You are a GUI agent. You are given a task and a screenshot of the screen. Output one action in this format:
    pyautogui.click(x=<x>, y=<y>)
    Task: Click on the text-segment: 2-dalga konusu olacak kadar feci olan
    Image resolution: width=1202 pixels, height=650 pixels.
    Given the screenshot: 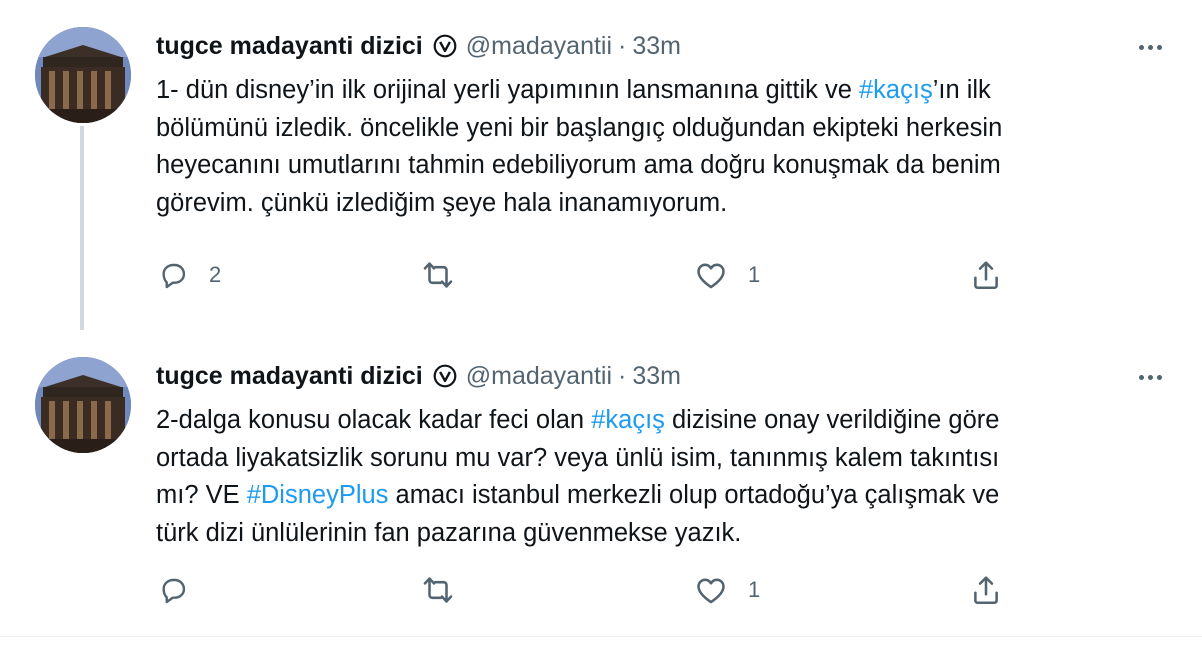 What is the action you would take?
    pyautogui.click(x=374, y=420)
    